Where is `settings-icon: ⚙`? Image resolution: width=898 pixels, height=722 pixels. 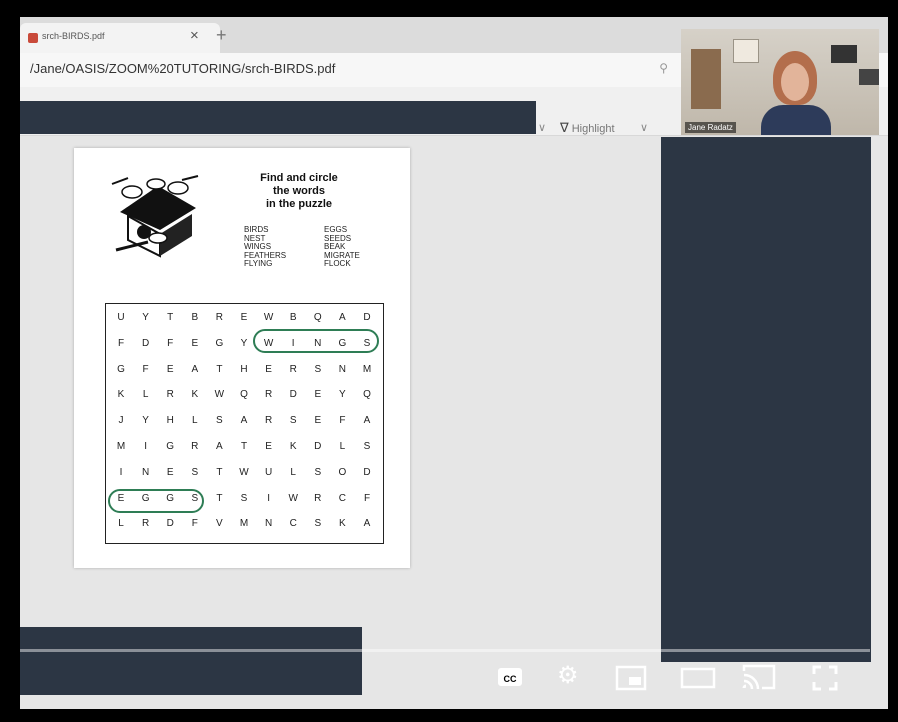 settings-icon: ⚙ is located at coordinates (568, 676).